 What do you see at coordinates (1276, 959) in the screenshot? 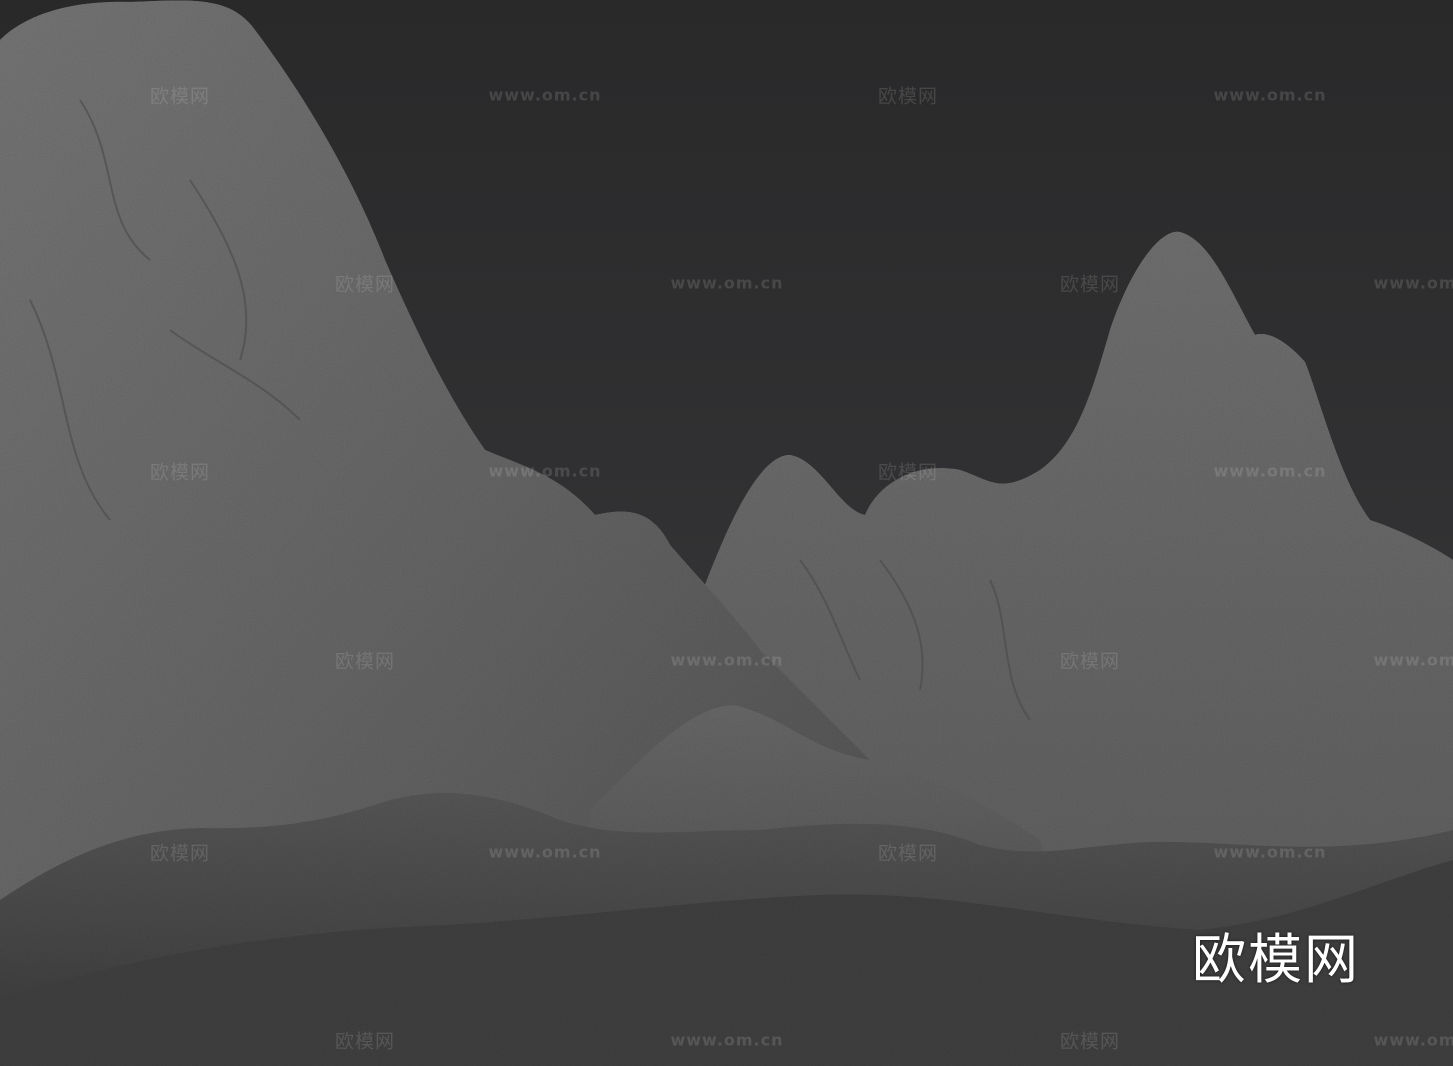
I see `brand-logo: 欧模网` at bounding box center [1276, 959].